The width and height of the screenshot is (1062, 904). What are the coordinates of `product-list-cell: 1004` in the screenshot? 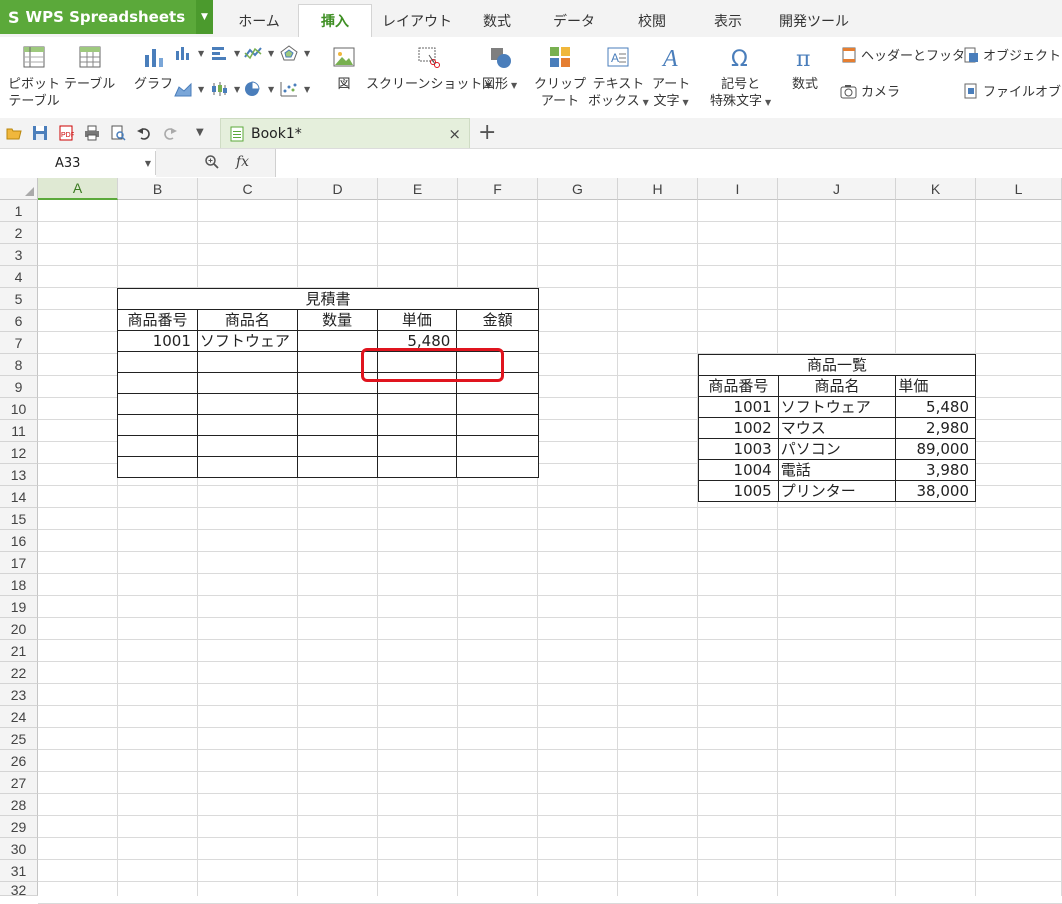 It's located at (738, 470).